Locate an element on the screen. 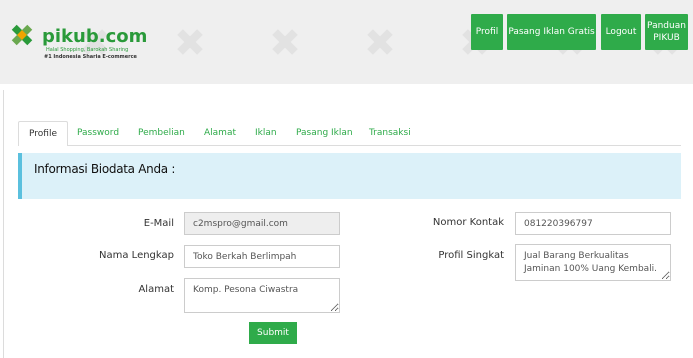 The image size is (693, 358). profil-singkat-label: Profil Singkat is located at coordinates (471, 255).